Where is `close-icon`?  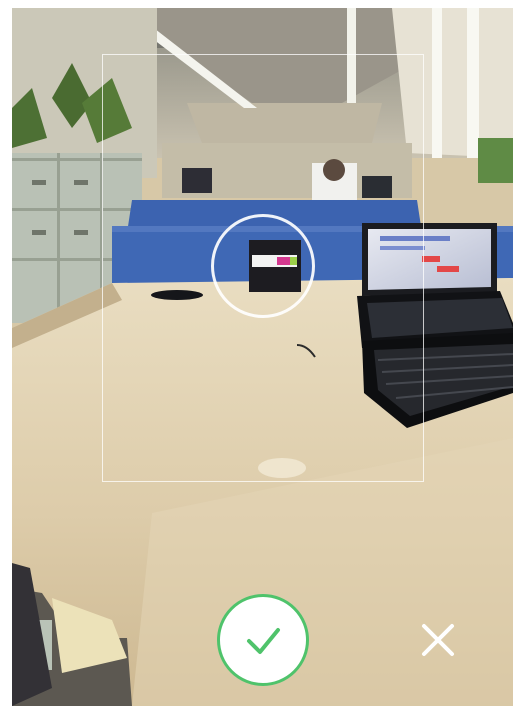
close-icon is located at coordinates (438, 640).